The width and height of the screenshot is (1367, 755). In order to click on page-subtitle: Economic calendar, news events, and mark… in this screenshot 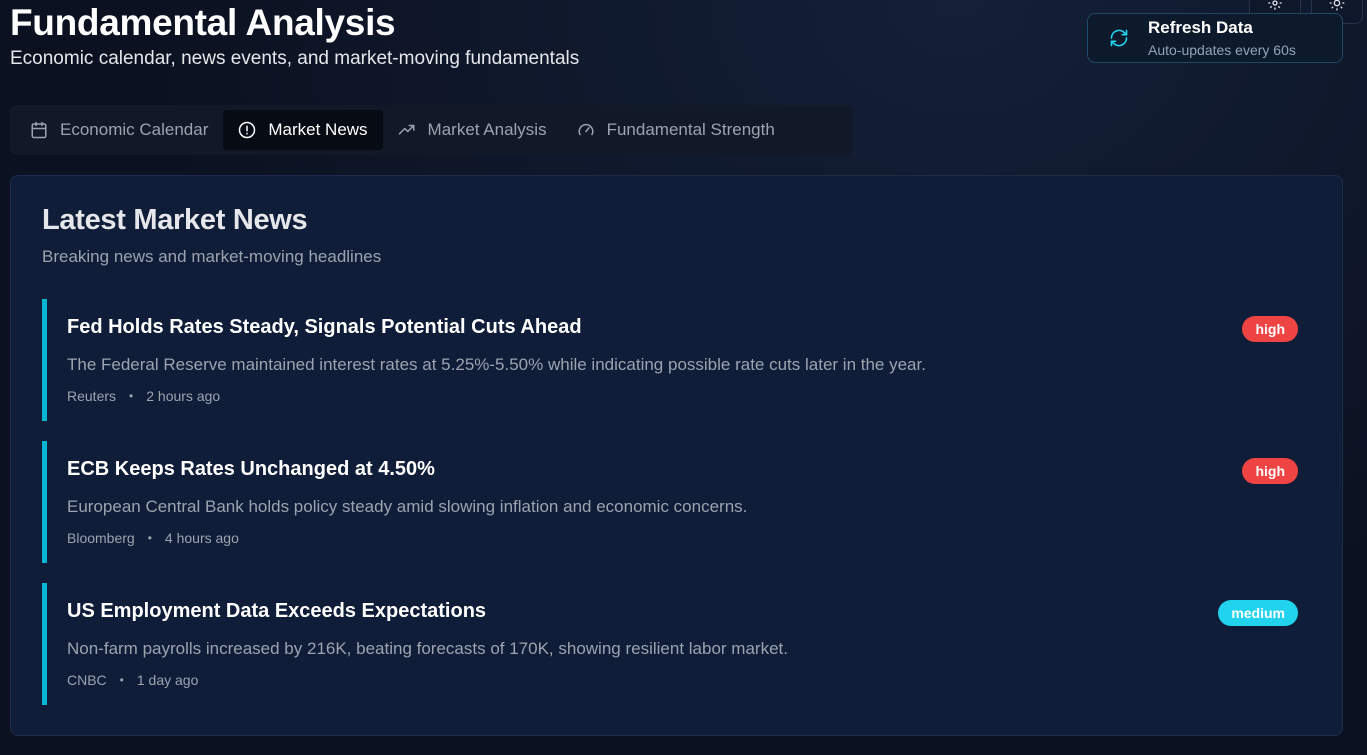, I will do `click(295, 58)`.